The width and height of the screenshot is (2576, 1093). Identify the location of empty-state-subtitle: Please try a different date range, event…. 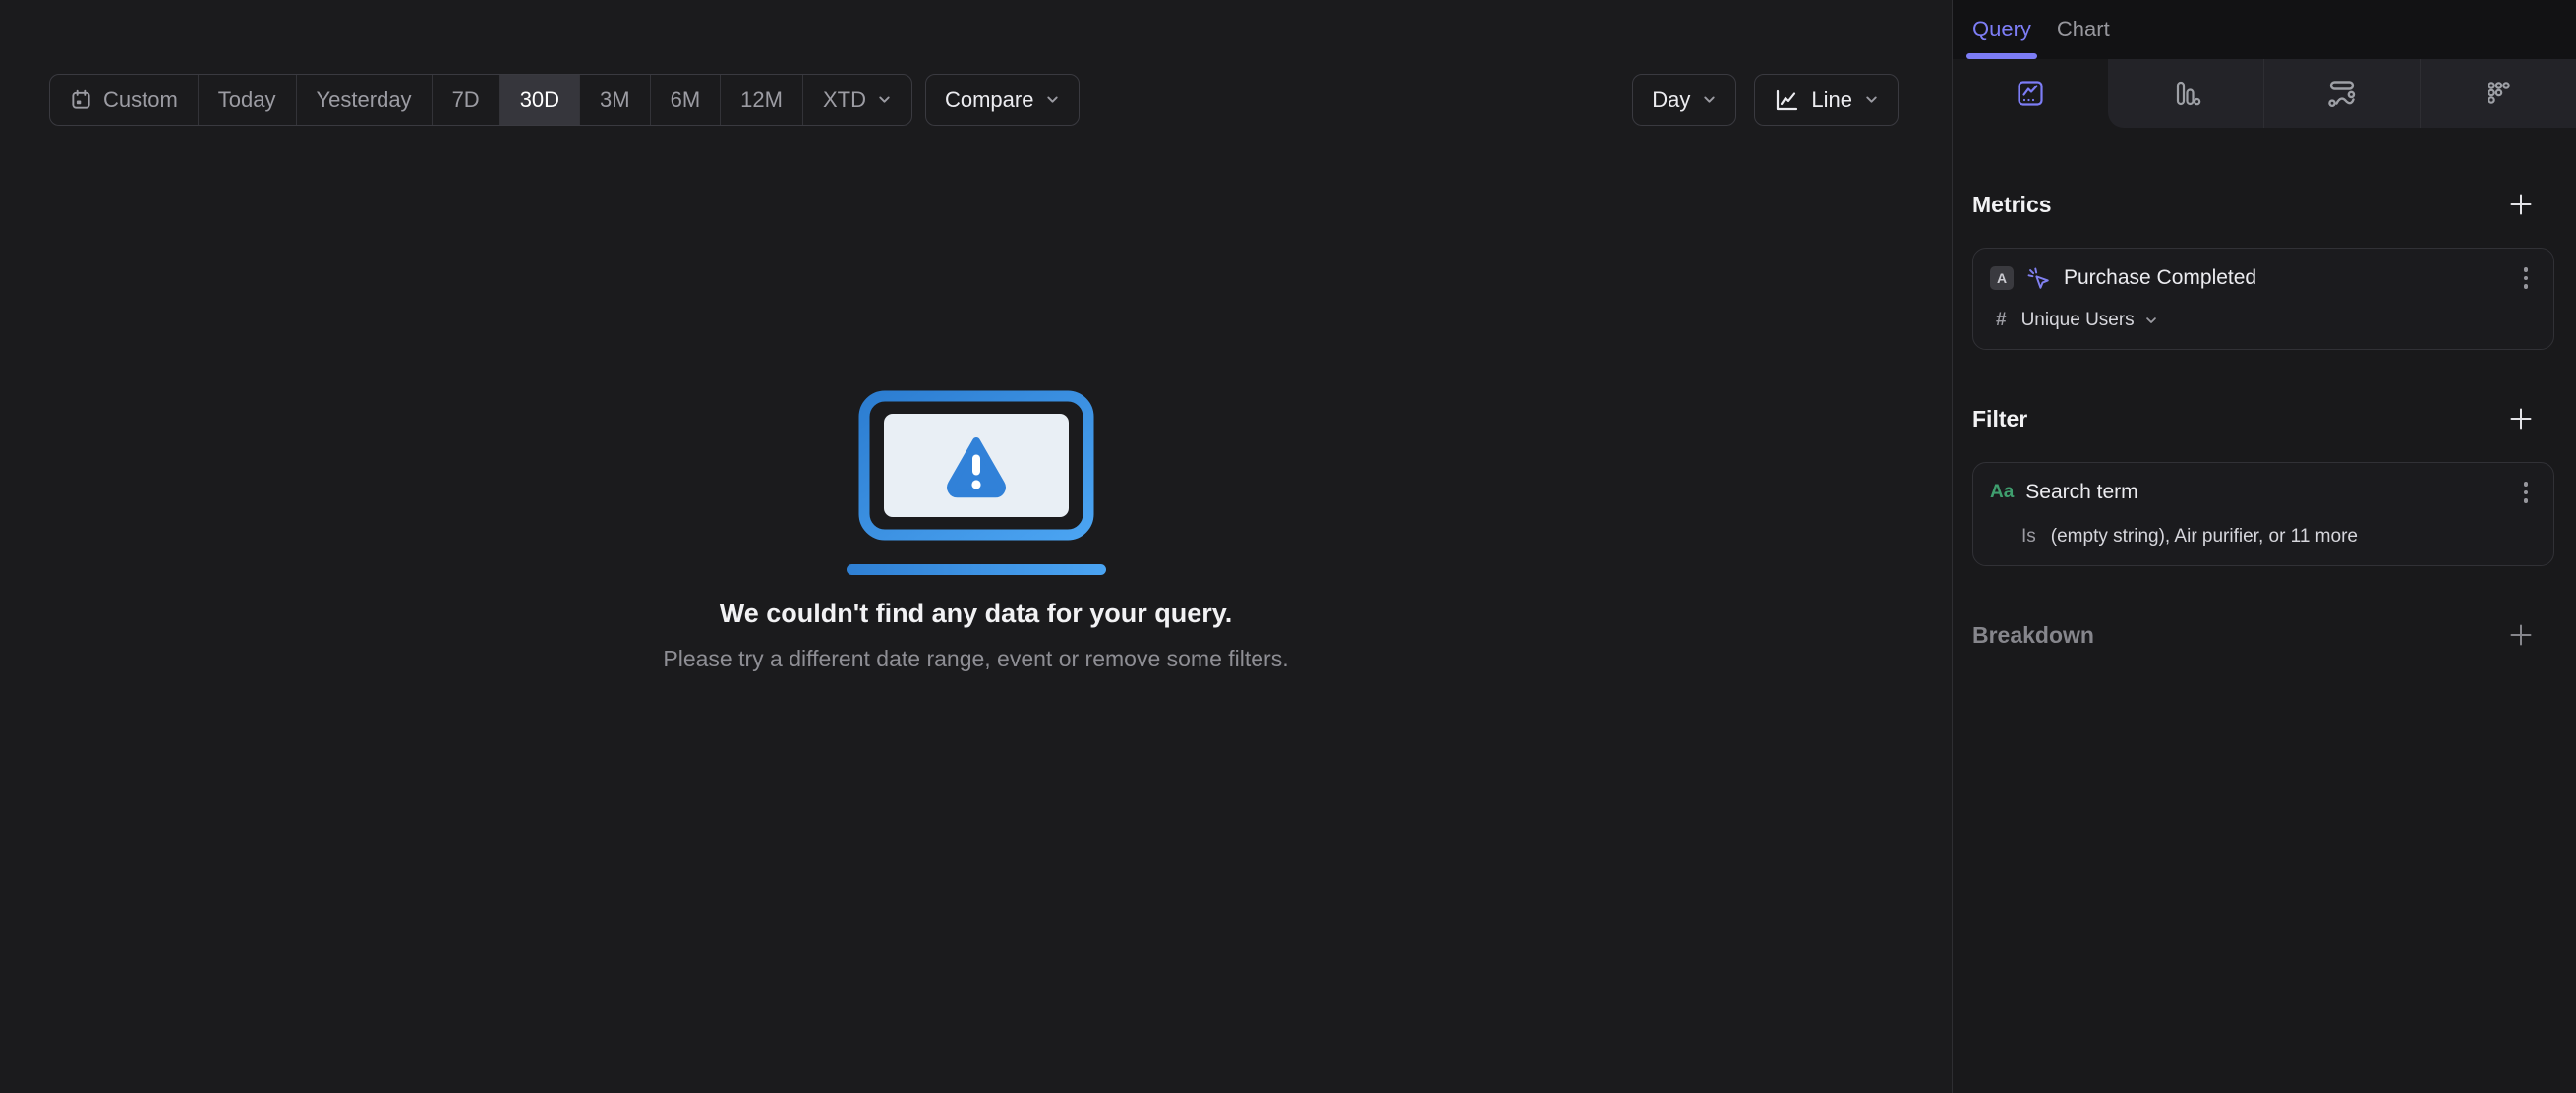
(976, 658).